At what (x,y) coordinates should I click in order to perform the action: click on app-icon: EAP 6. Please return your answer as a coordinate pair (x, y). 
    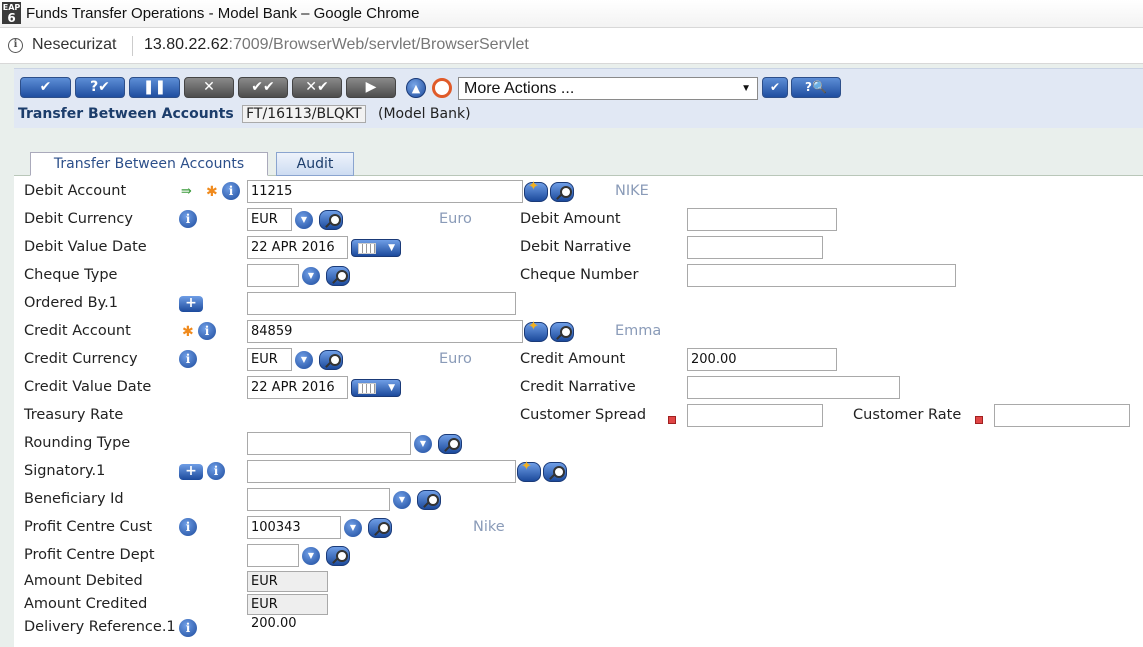
    Looking at the image, I should click on (11, 13).